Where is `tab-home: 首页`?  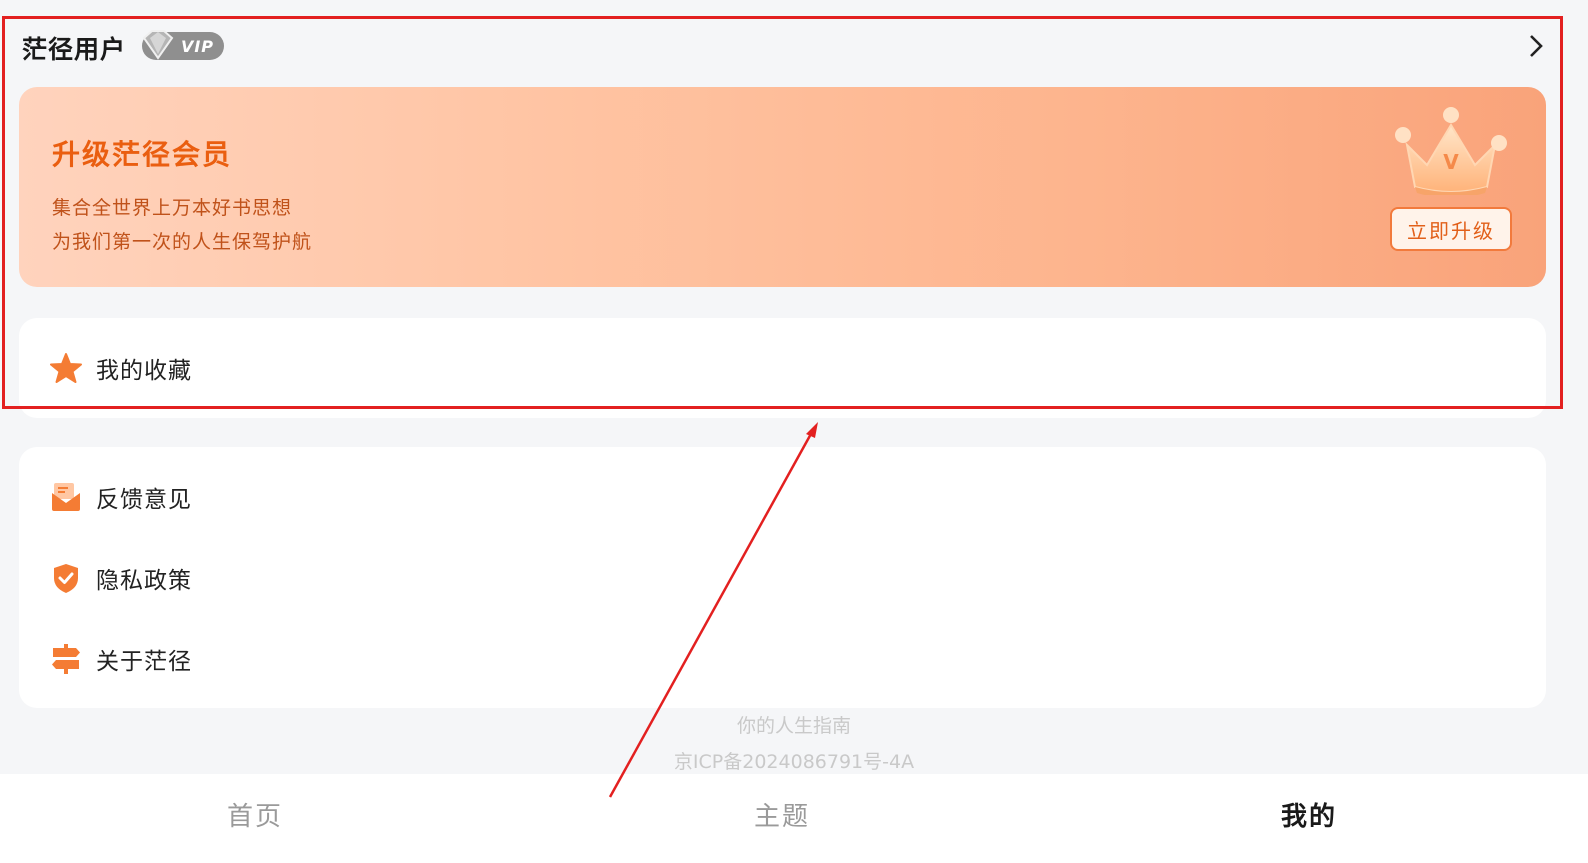
tab-home: 首页 is located at coordinates (255, 814).